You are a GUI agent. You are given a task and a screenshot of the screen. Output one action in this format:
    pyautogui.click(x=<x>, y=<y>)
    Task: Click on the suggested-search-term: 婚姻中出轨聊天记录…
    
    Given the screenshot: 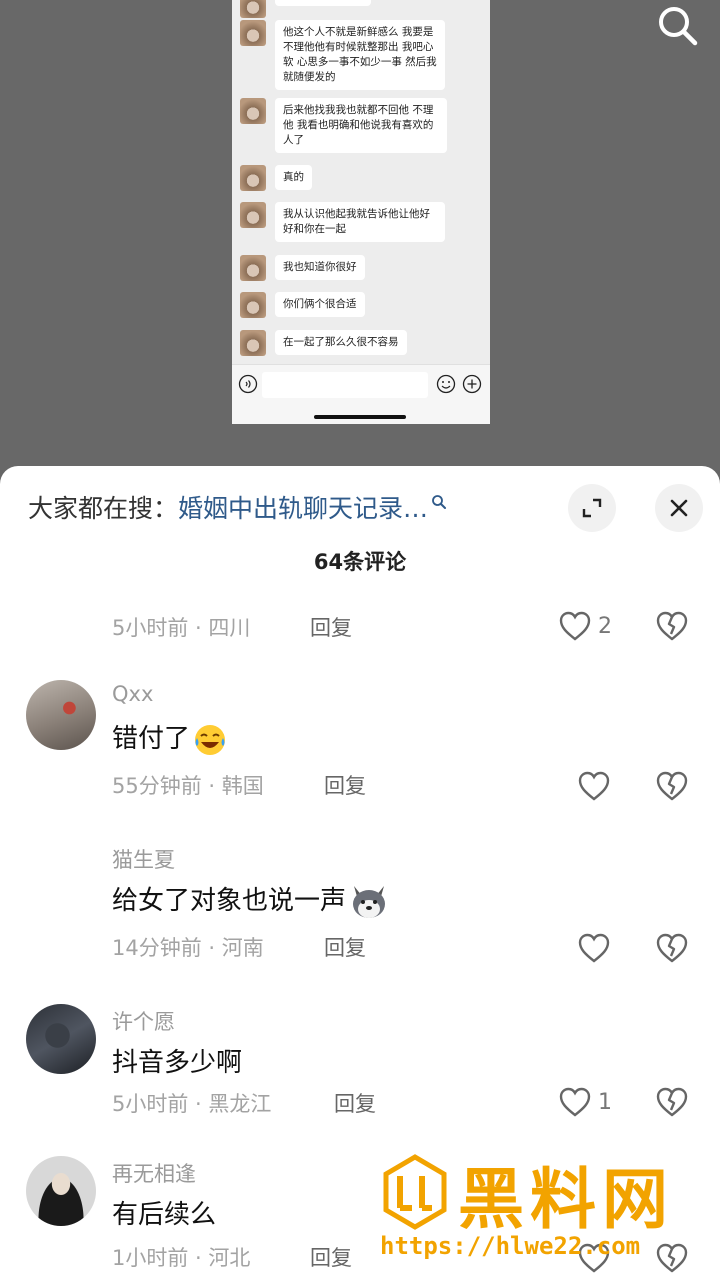 What is the action you would take?
    pyautogui.click(x=303, y=508)
    